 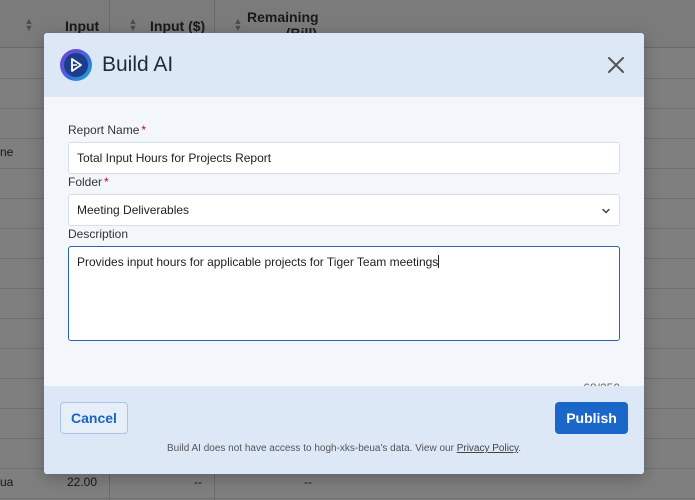 What do you see at coordinates (98, 234) in the screenshot?
I see `description-label: Description` at bounding box center [98, 234].